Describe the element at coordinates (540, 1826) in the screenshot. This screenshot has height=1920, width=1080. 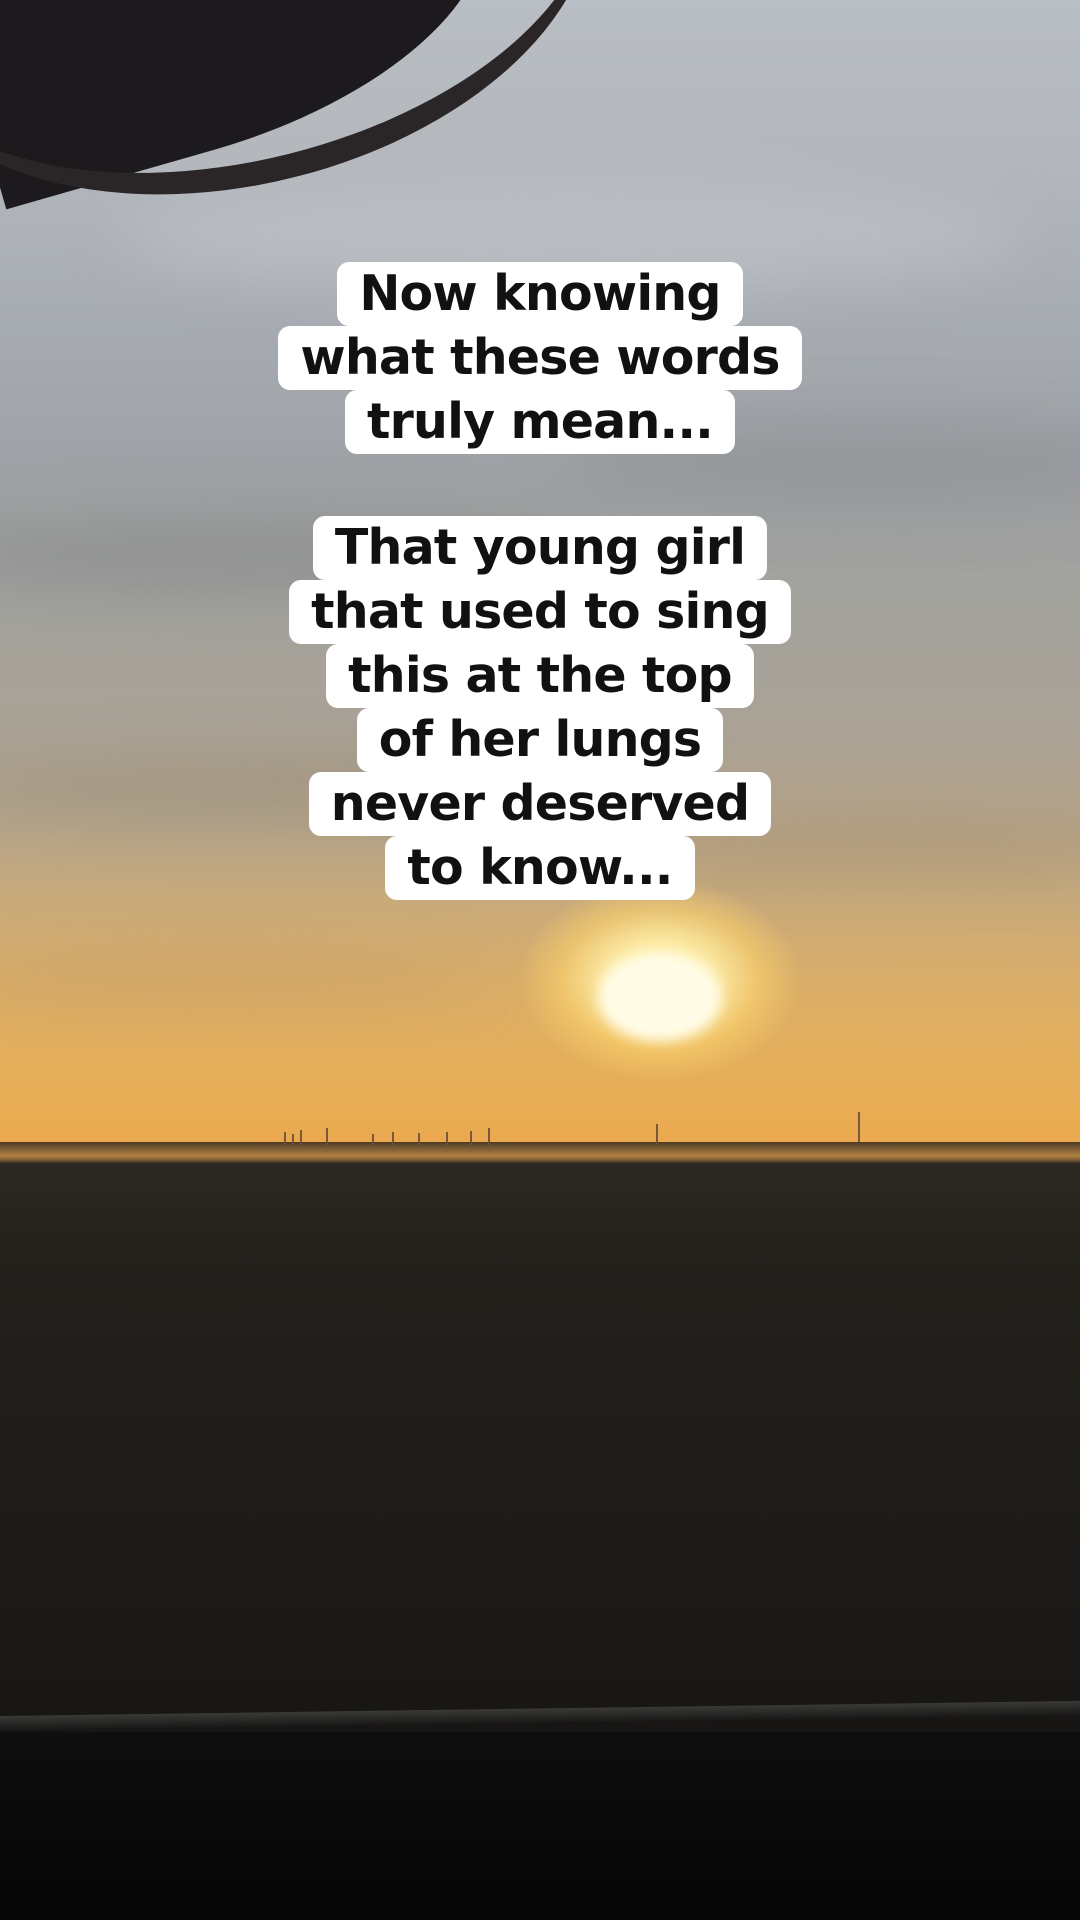
I see `car-door-panel` at that location.